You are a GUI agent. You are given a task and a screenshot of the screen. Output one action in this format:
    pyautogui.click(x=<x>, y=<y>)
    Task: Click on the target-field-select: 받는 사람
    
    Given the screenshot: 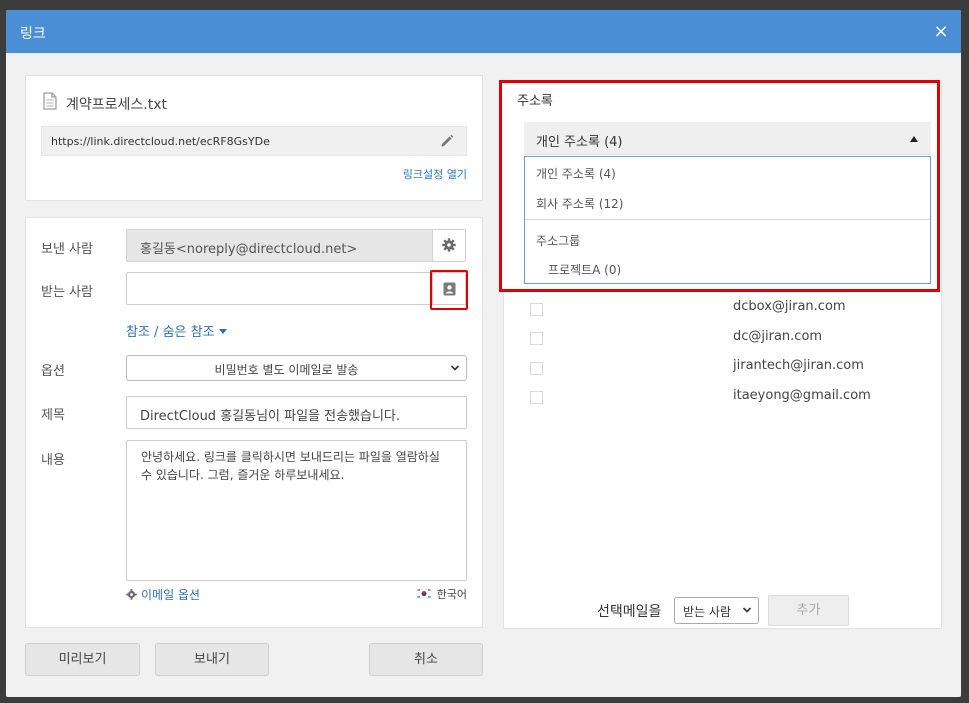 What is the action you would take?
    pyautogui.click(x=716, y=610)
    